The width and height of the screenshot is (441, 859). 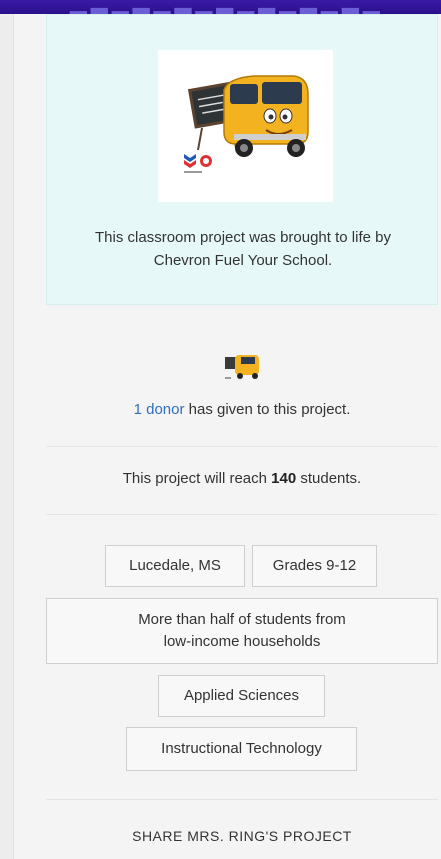 I want to click on reach-summary: This project will reach 140 students., so click(x=242, y=478).